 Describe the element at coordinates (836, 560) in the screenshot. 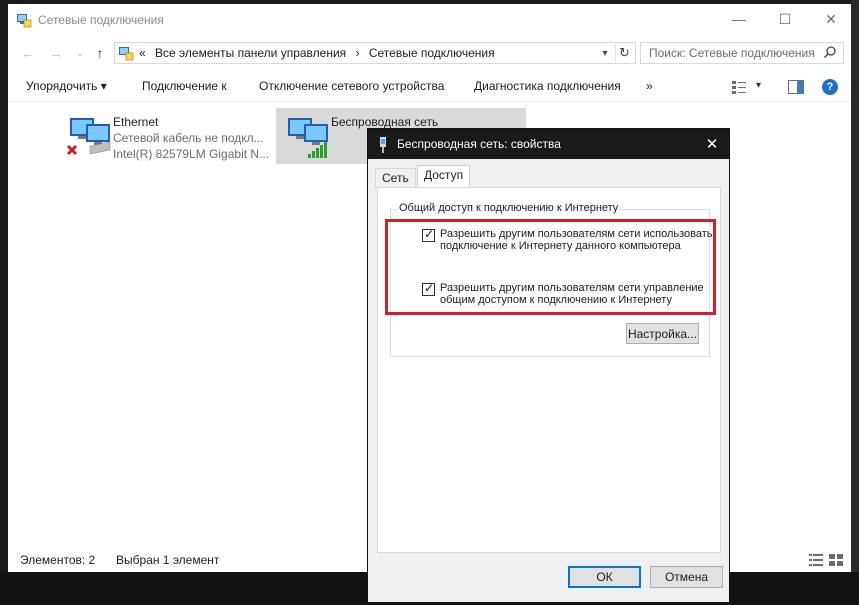

I see `large-icons-view-icon` at that location.